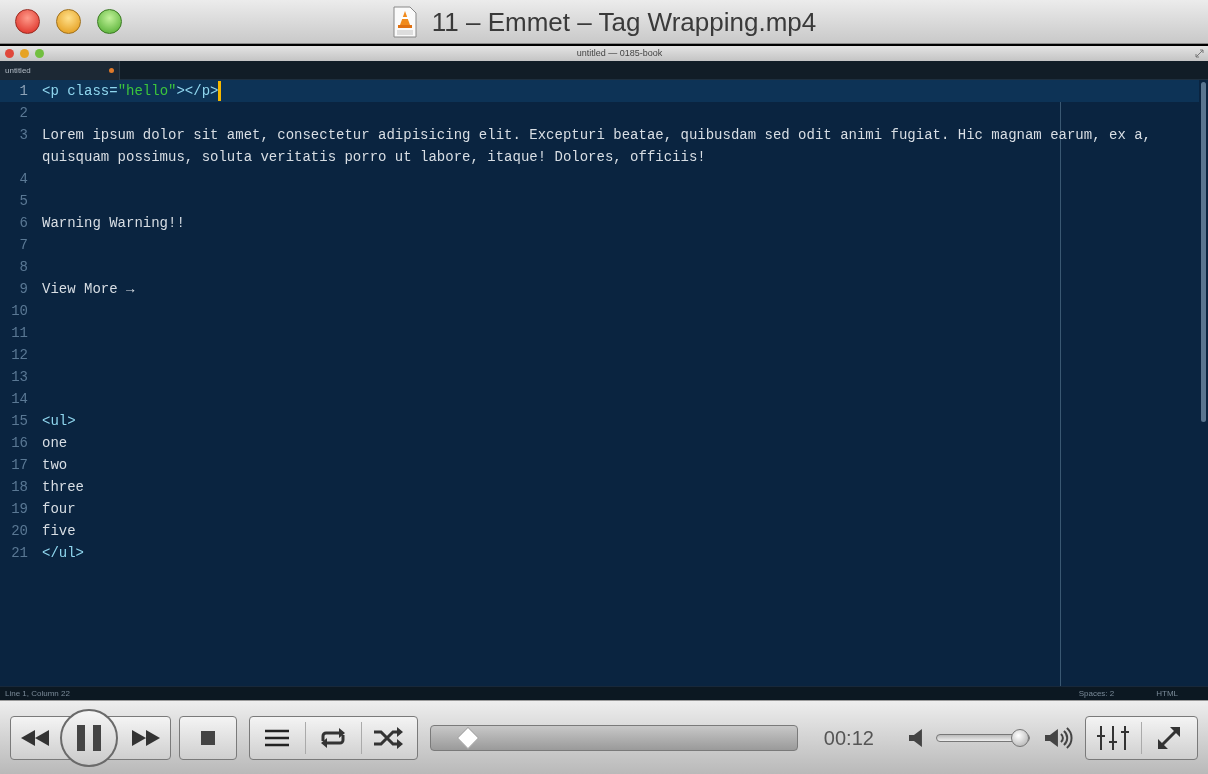 The height and width of the screenshot is (774, 1208). Describe the element at coordinates (19, 311) in the screenshot. I see `line-number: 10` at that location.